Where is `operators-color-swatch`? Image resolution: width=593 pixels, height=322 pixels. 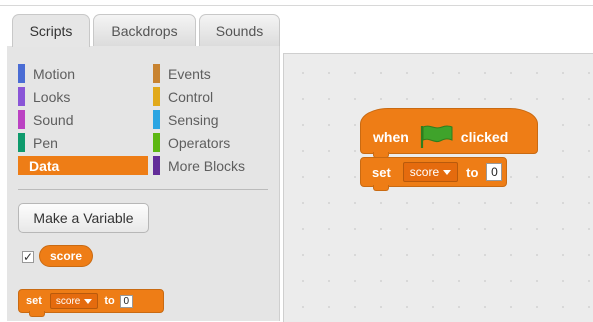 operators-color-swatch is located at coordinates (156, 142).